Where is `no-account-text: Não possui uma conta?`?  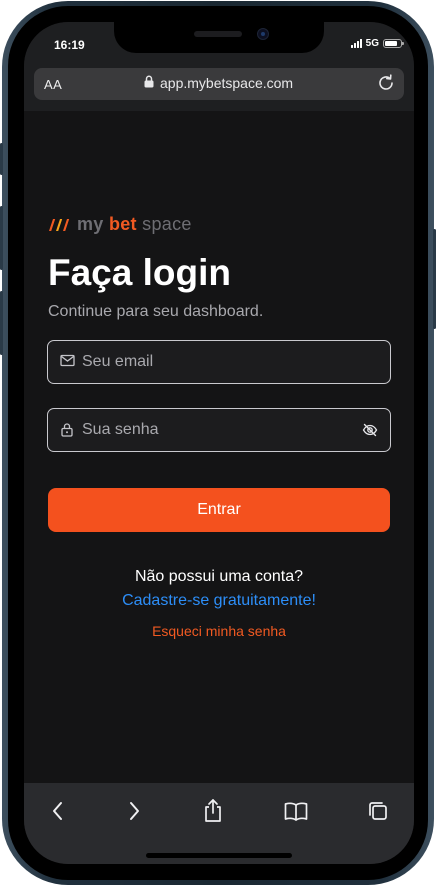 no-account-text: Não possui uma conta? is located at coordinates (219, 576).